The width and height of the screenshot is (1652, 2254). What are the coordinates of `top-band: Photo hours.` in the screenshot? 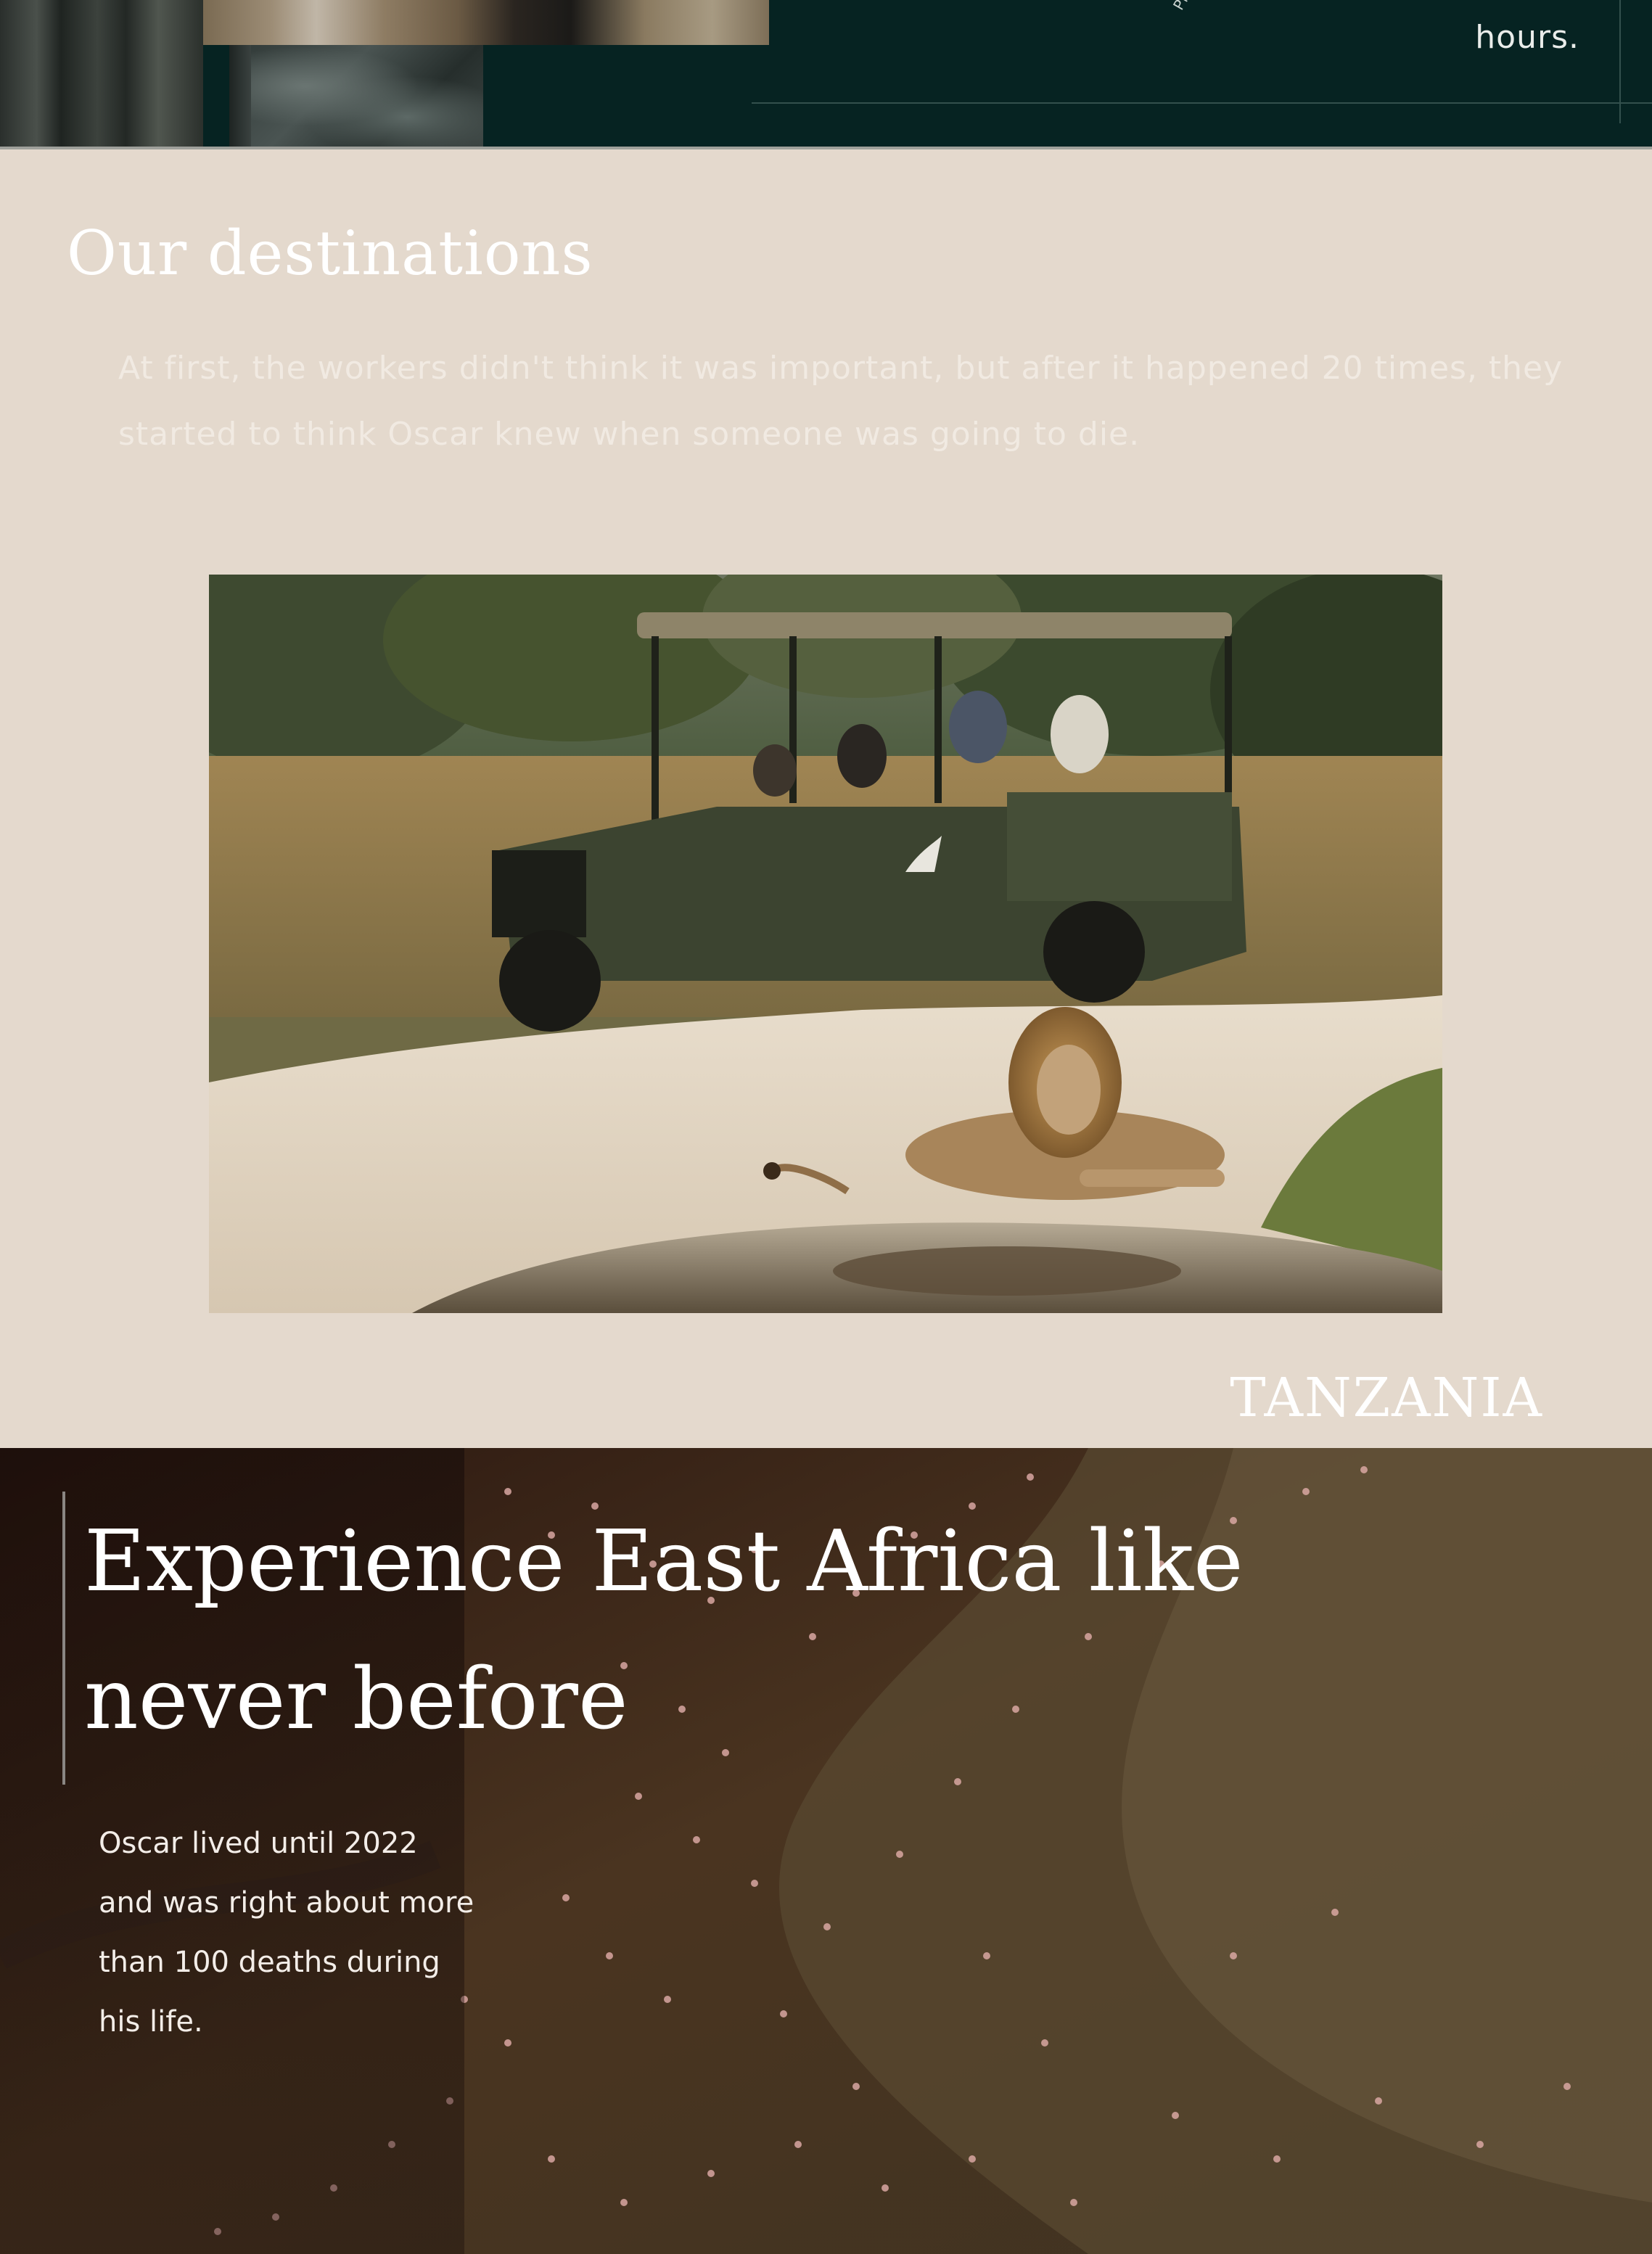 It's located at (826, 74).